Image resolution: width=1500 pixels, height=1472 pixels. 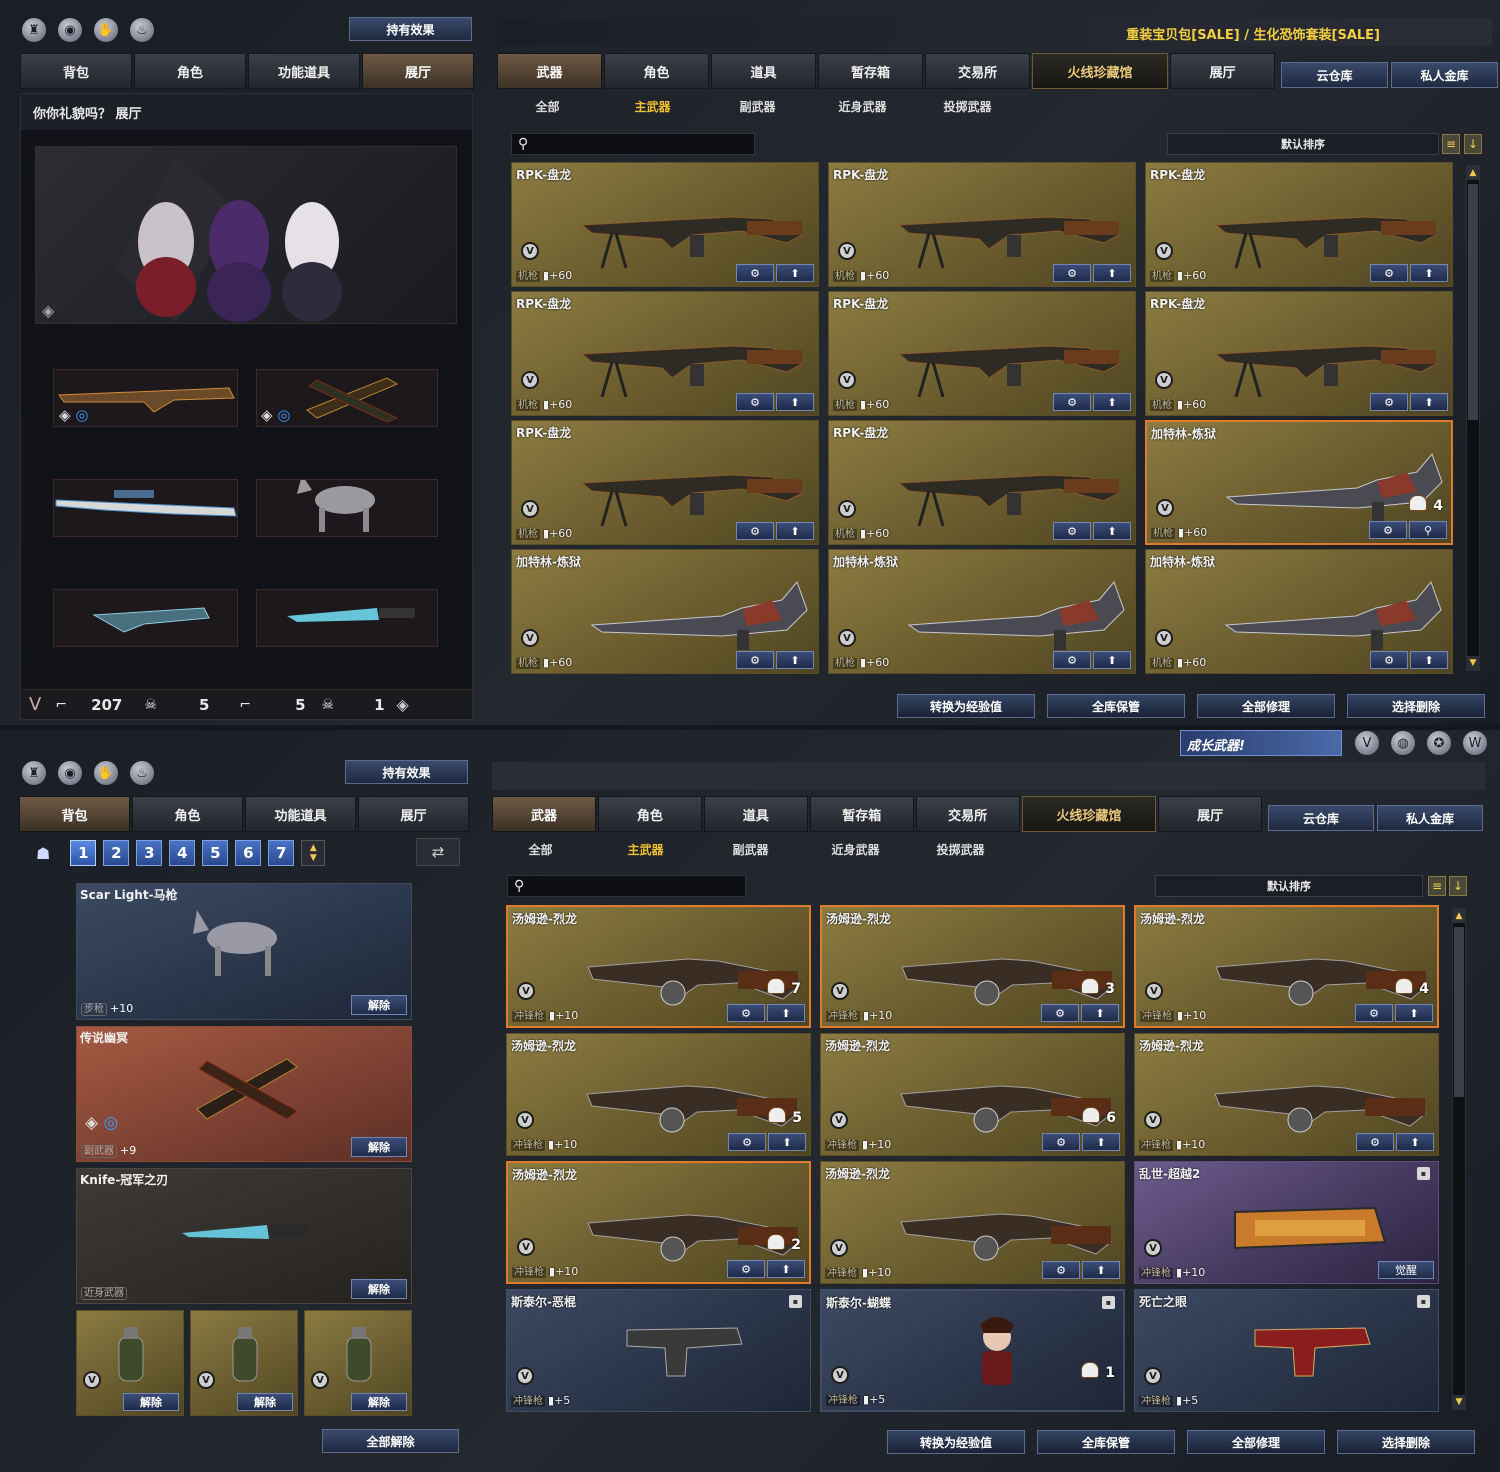 I want to click on weapon-card: 汤姆逊-烈龙 V 冲锋枪 ▮+10 6 ⚙ ⬆, so click(x=972, y=1094).